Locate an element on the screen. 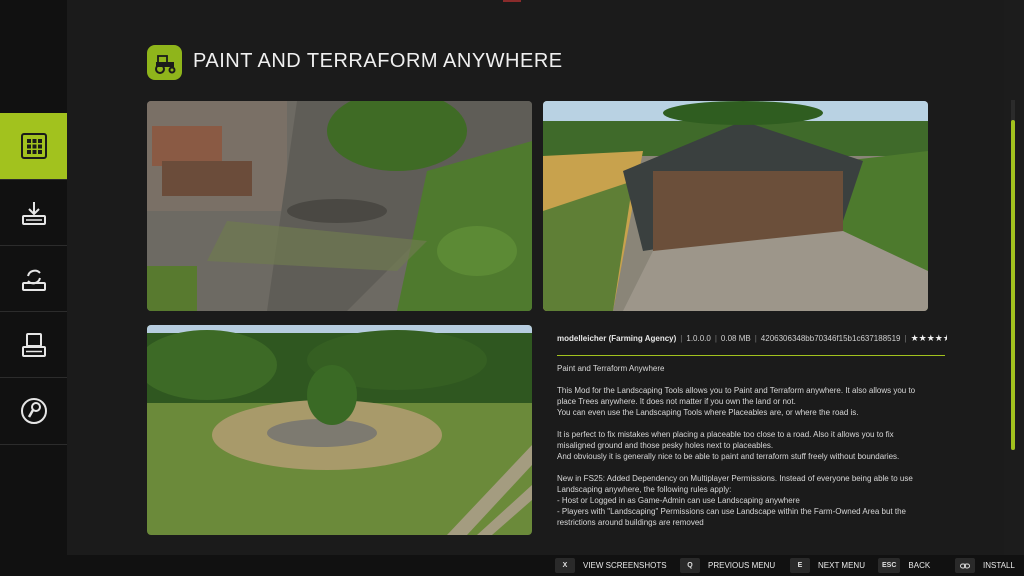  sidebar is located at coordinates (37, 277).